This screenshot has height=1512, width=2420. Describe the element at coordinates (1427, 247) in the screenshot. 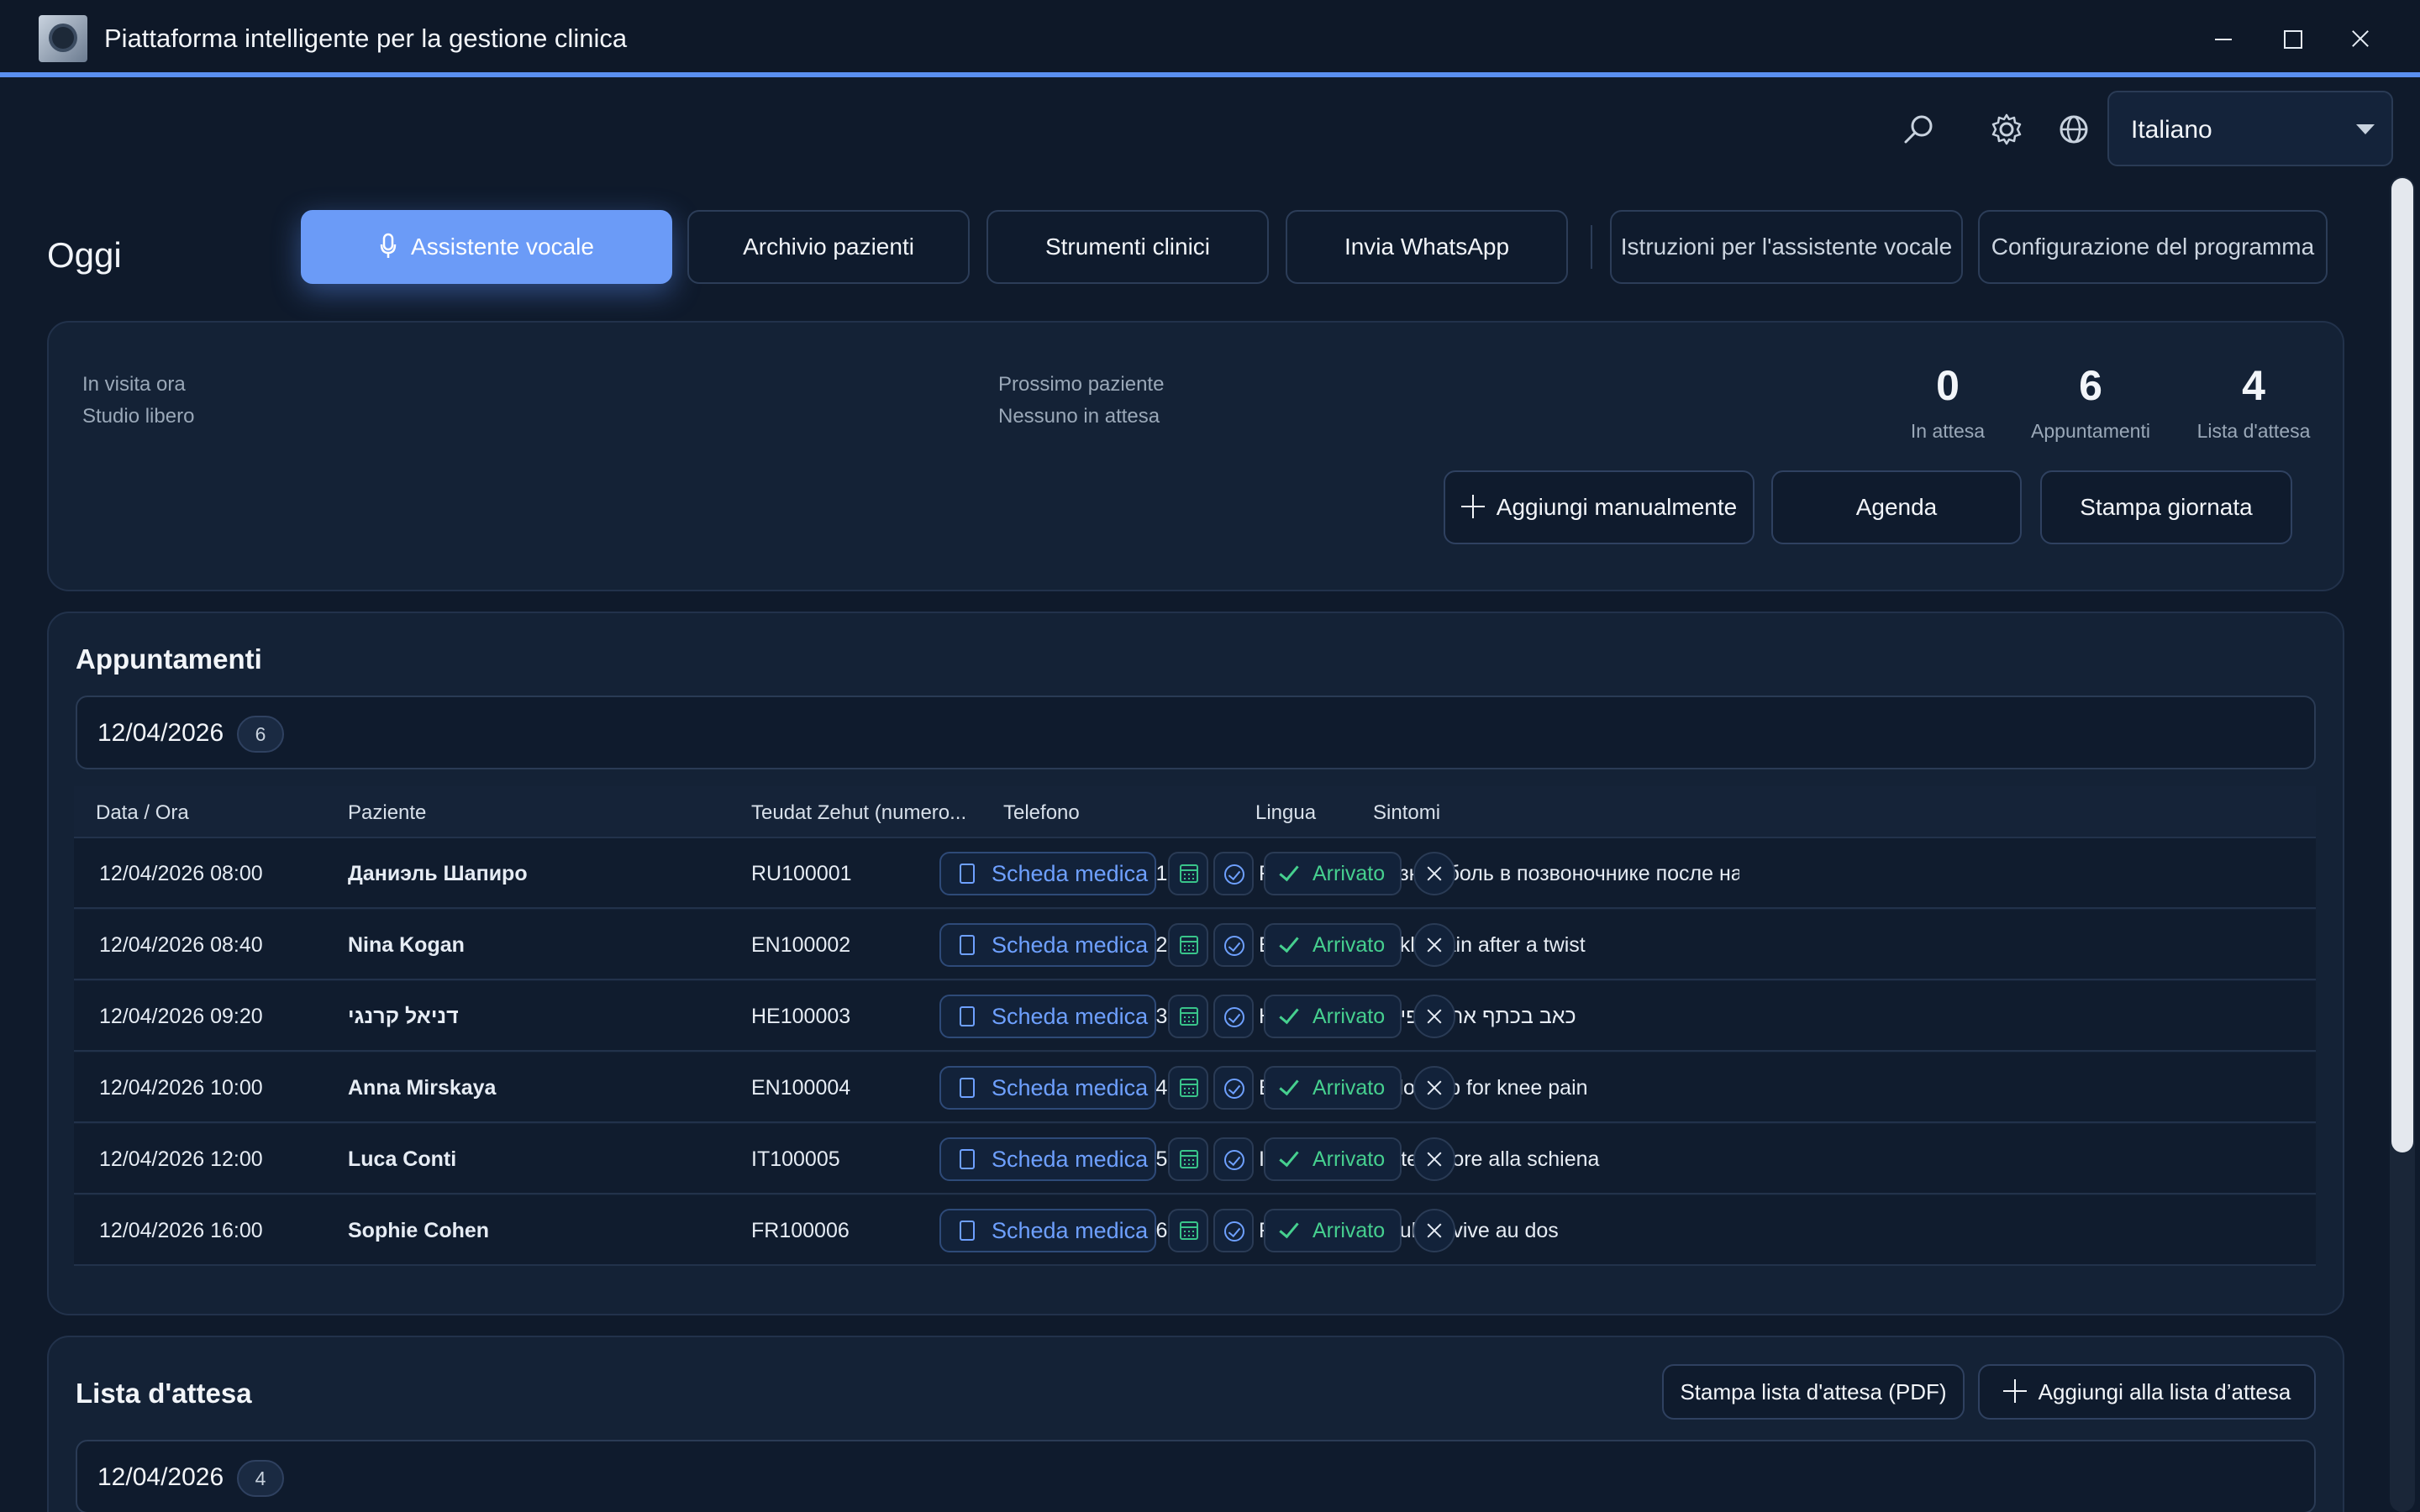

I see `send-whatsapp-button: Invia WhatsApp` at that location.